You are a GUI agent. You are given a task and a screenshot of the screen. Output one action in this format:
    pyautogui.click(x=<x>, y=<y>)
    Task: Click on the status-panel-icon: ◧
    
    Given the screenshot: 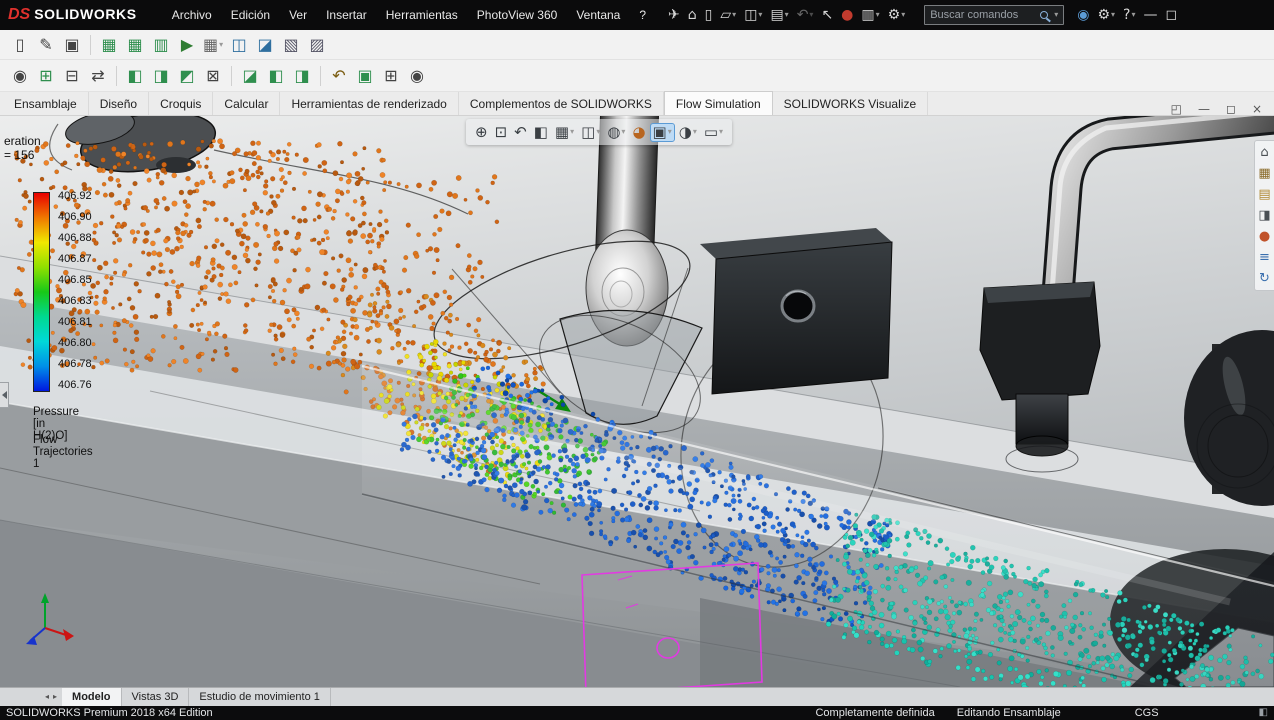 What is the action you would take?
    pyautogui.click(x=1263, y=713)
    